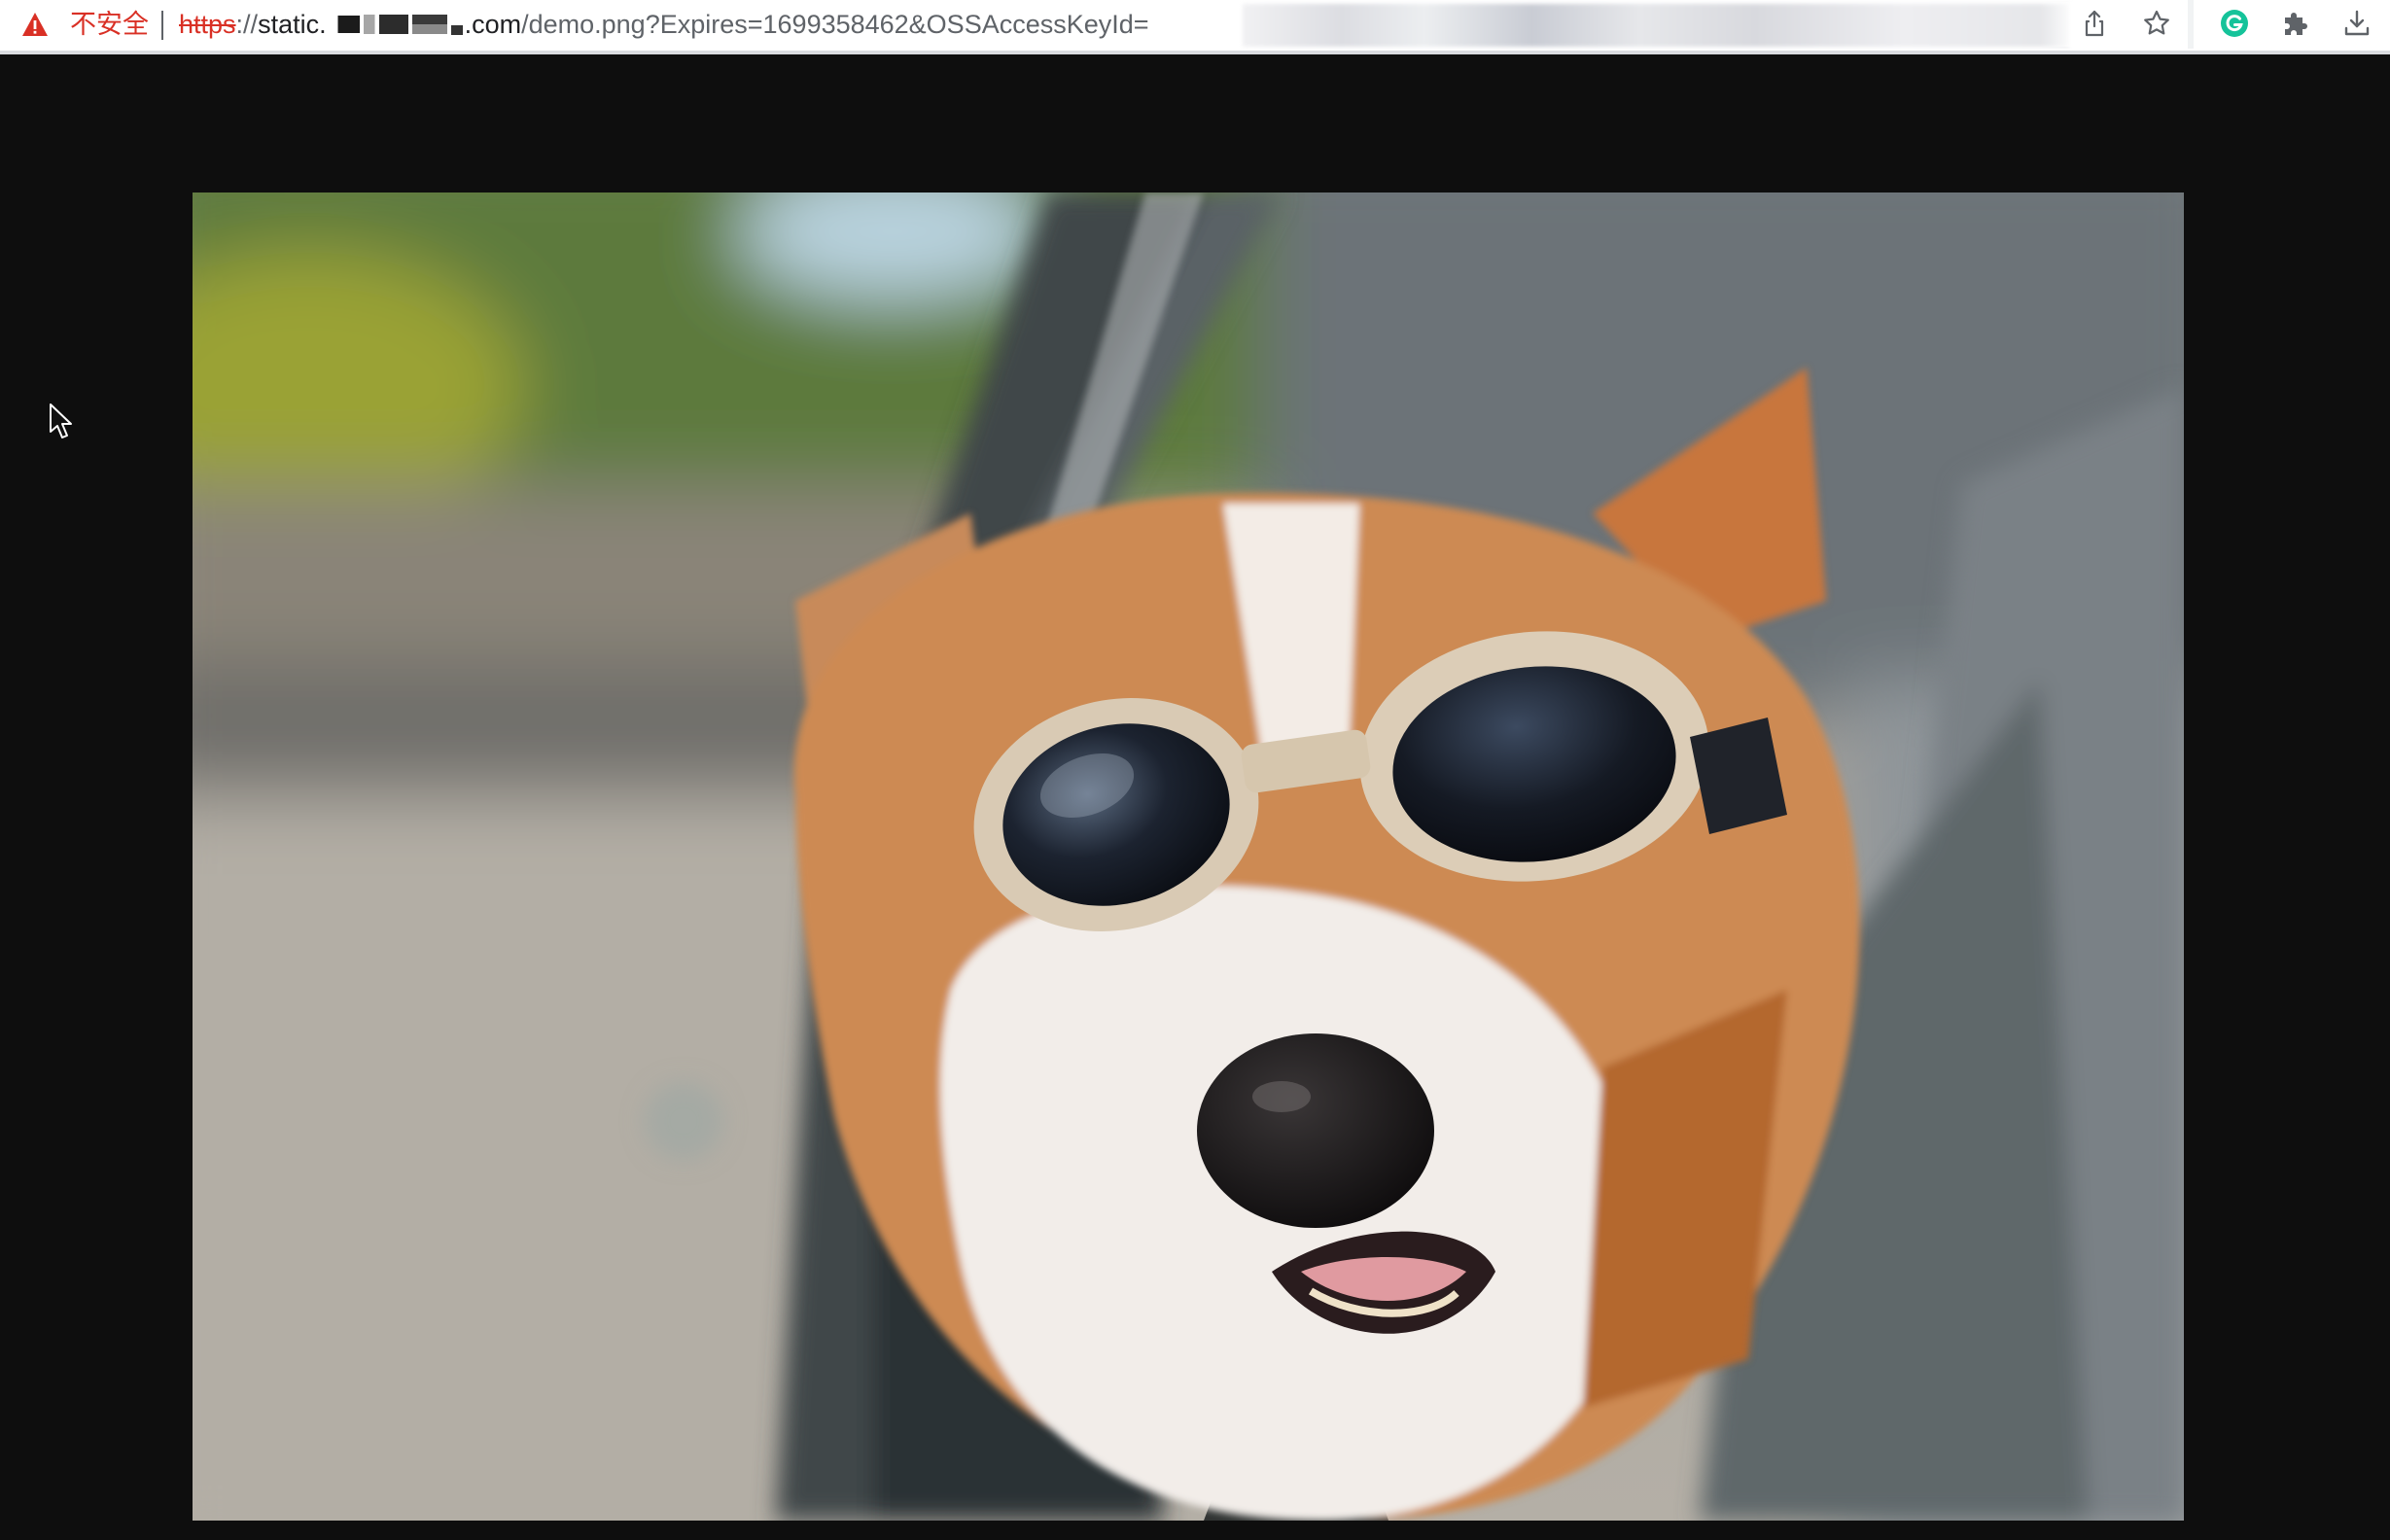 Image resolution: width=2390 pixels, height=1540 pixels. I want to click on url-host-prefix: static., so click(292, 24).